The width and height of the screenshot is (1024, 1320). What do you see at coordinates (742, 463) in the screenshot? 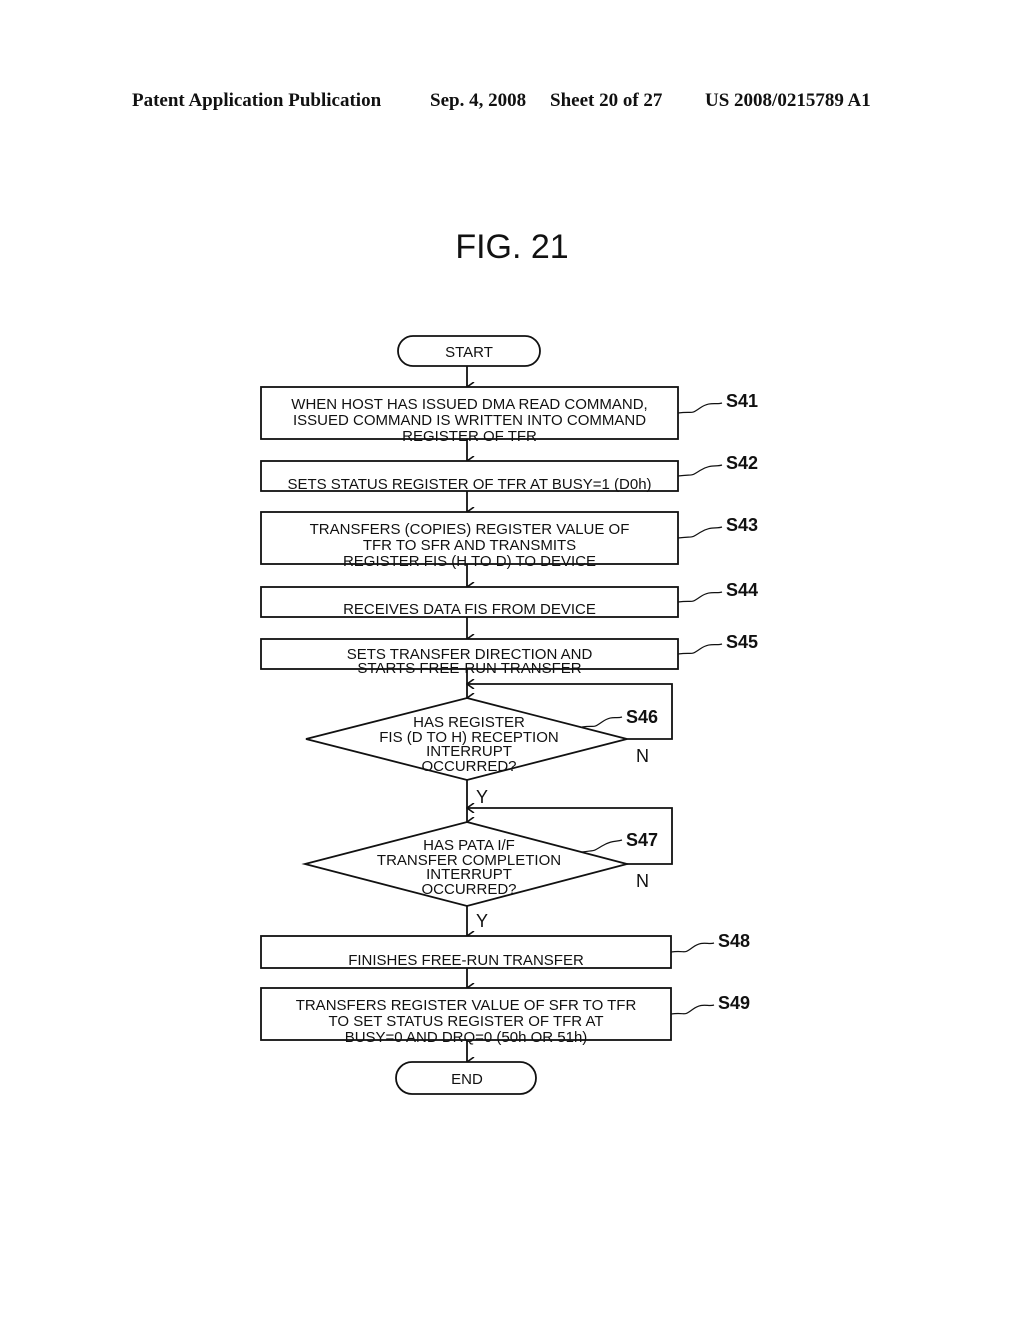
I see `step-label-s42: S42` at bounding box center [742, 463].